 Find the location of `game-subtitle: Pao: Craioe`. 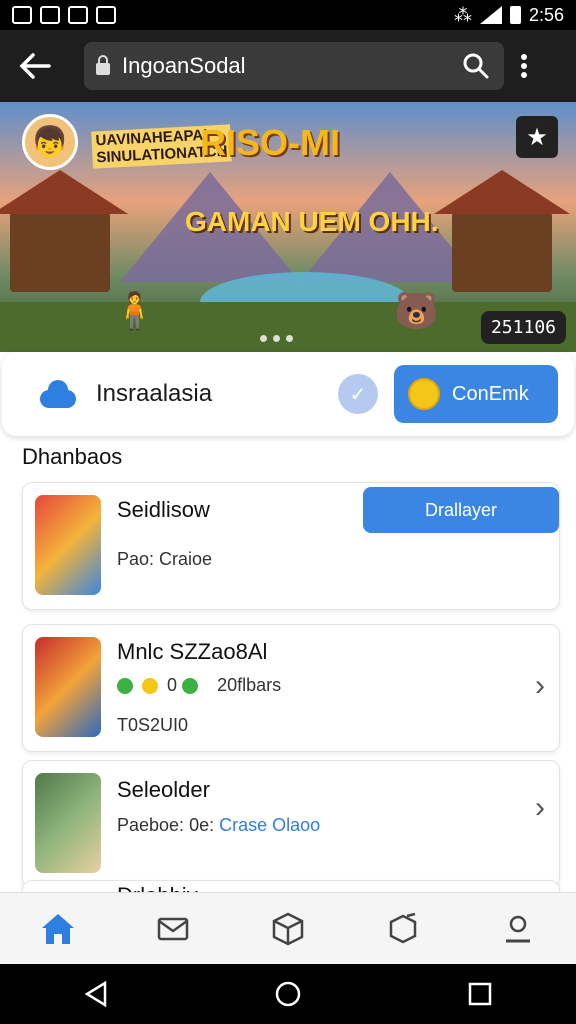

game-subtitle: Pao: Craioe is located at coordinates (165, 559).